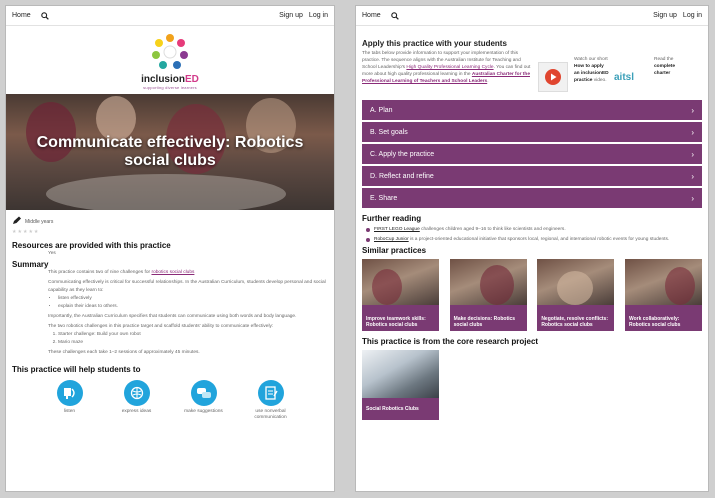  I want to click on speech-bubble-icon, so click(203, 393).